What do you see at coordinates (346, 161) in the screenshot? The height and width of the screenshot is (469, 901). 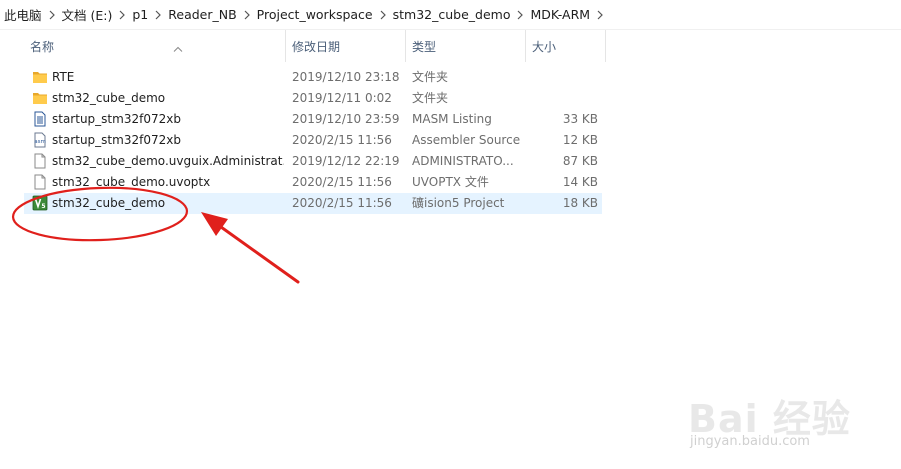 I see `file-date: 2019/12/12 22:19` at bounding box center [346, 161].